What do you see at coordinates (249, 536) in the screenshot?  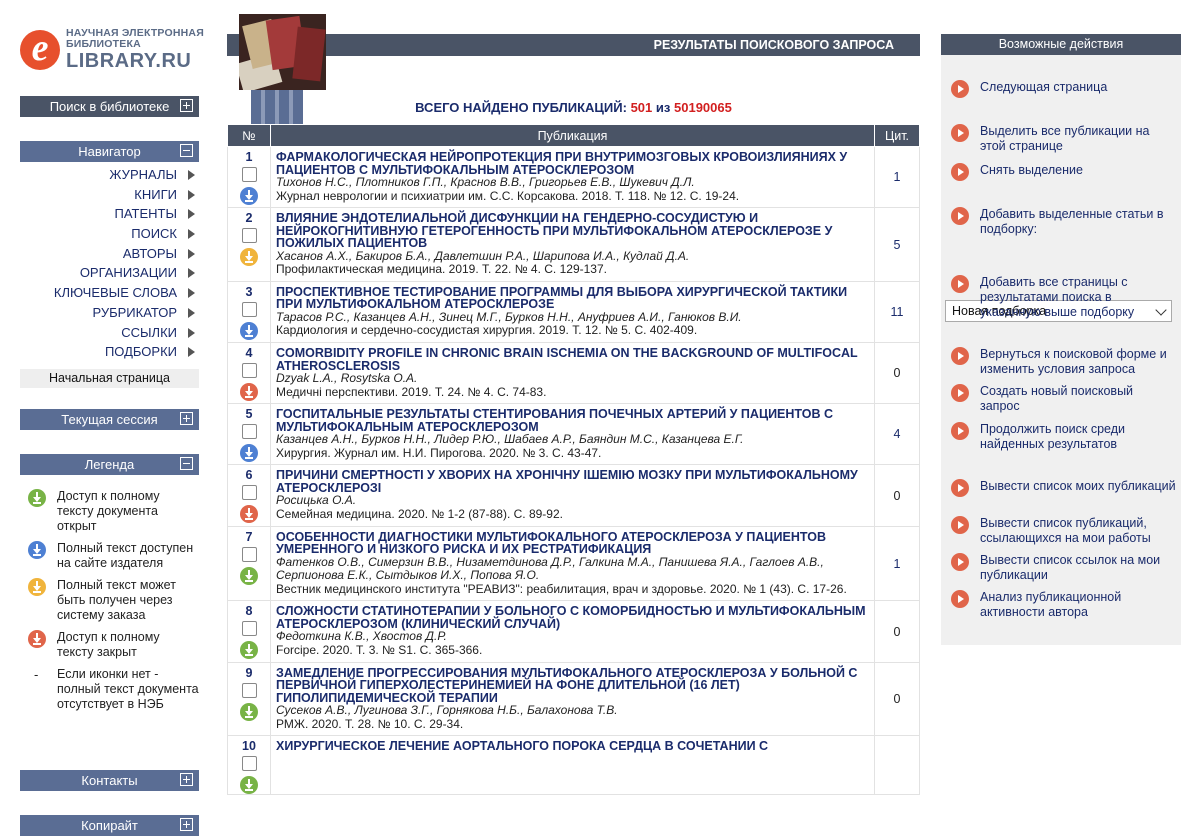 I see `row-number: 7` at bounding box center [249, 536].